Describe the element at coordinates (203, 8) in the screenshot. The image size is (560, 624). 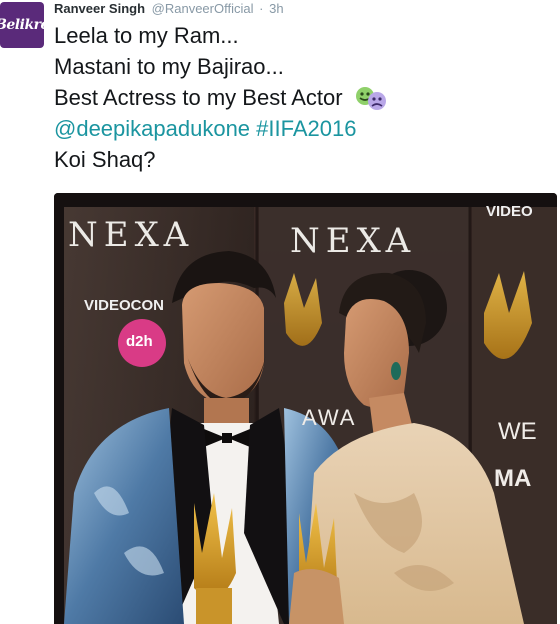
I see `author-handle: @RanveerOfficial` at that location.